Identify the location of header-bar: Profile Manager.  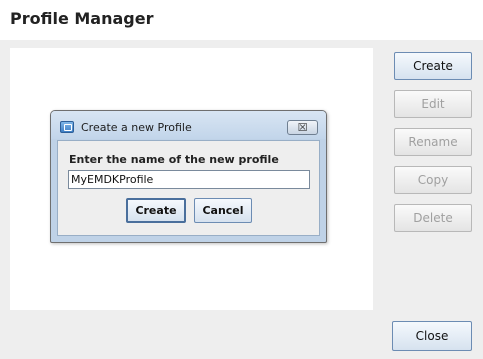
(241, 20).